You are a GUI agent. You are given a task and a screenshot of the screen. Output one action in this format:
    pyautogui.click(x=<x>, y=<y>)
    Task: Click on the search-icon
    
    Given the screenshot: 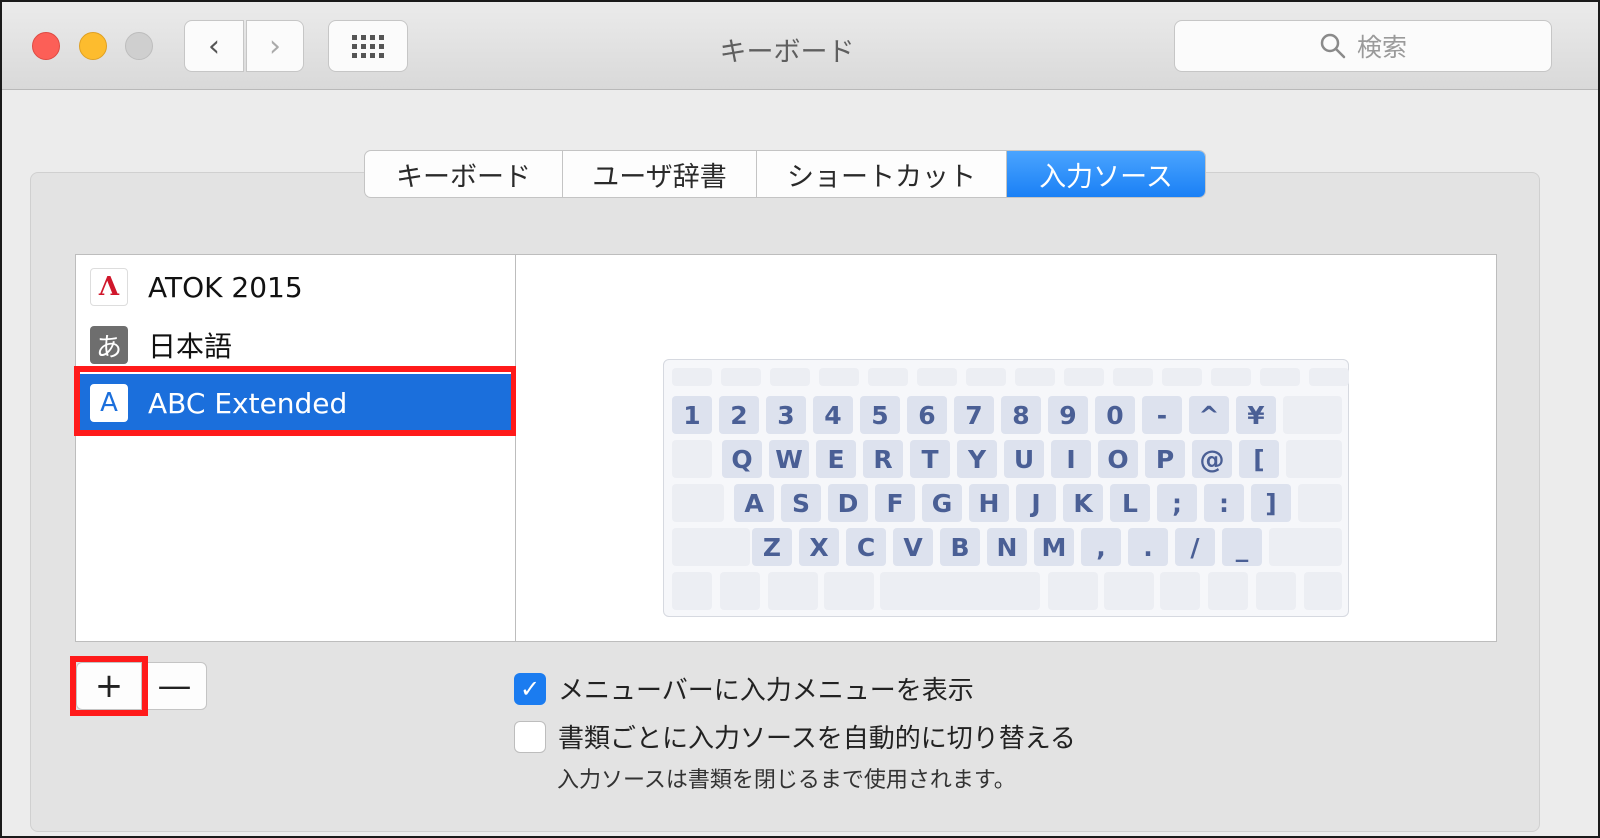 What is the action you would take?
    pyautogui.click(x=1333, y=46)
    